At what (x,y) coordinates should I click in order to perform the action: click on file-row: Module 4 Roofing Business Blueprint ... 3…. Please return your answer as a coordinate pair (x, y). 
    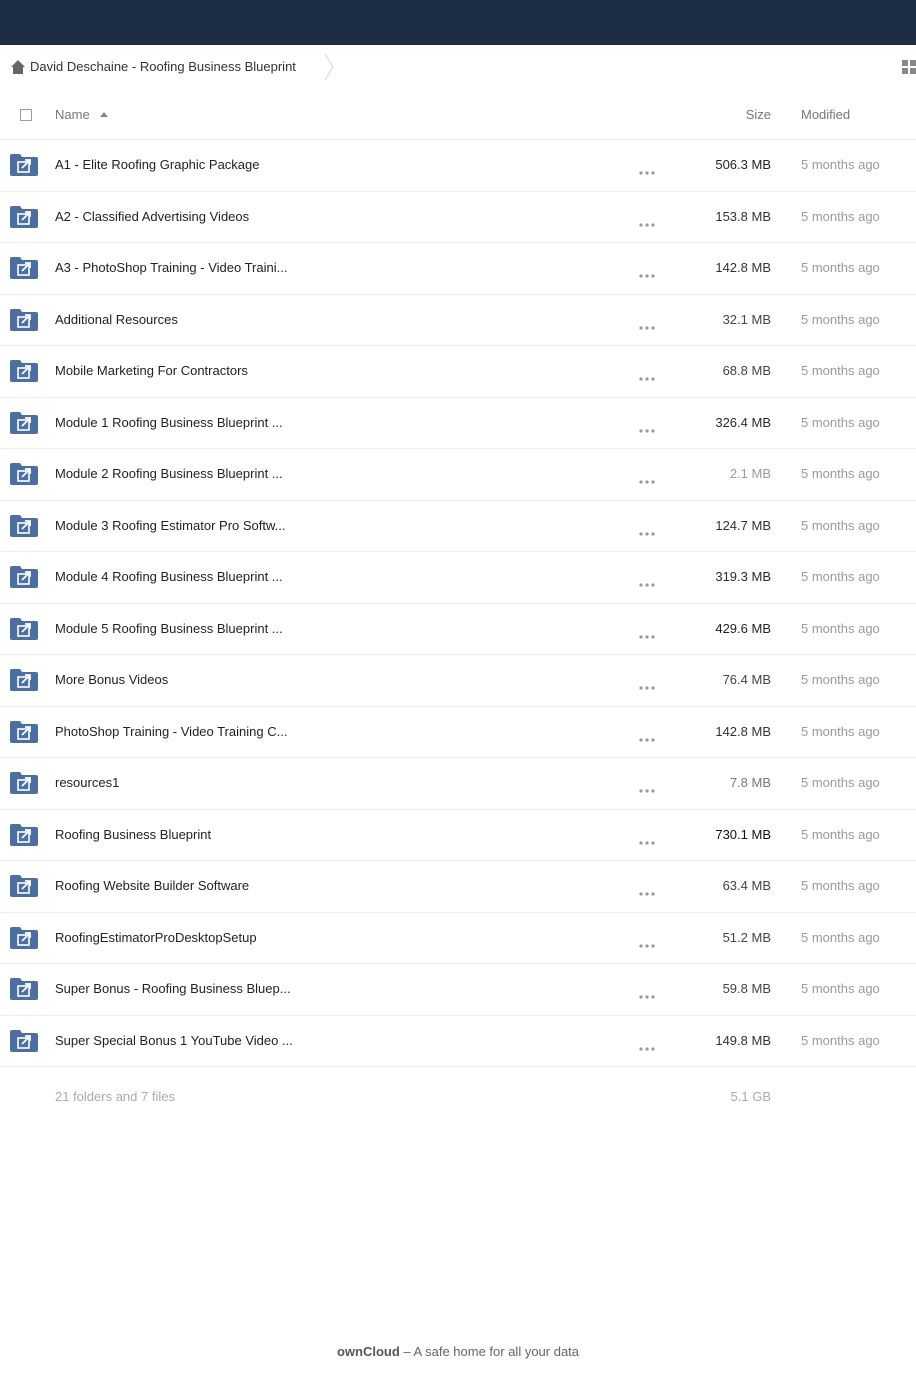
    Looking at the image, I should click on (458, 578).